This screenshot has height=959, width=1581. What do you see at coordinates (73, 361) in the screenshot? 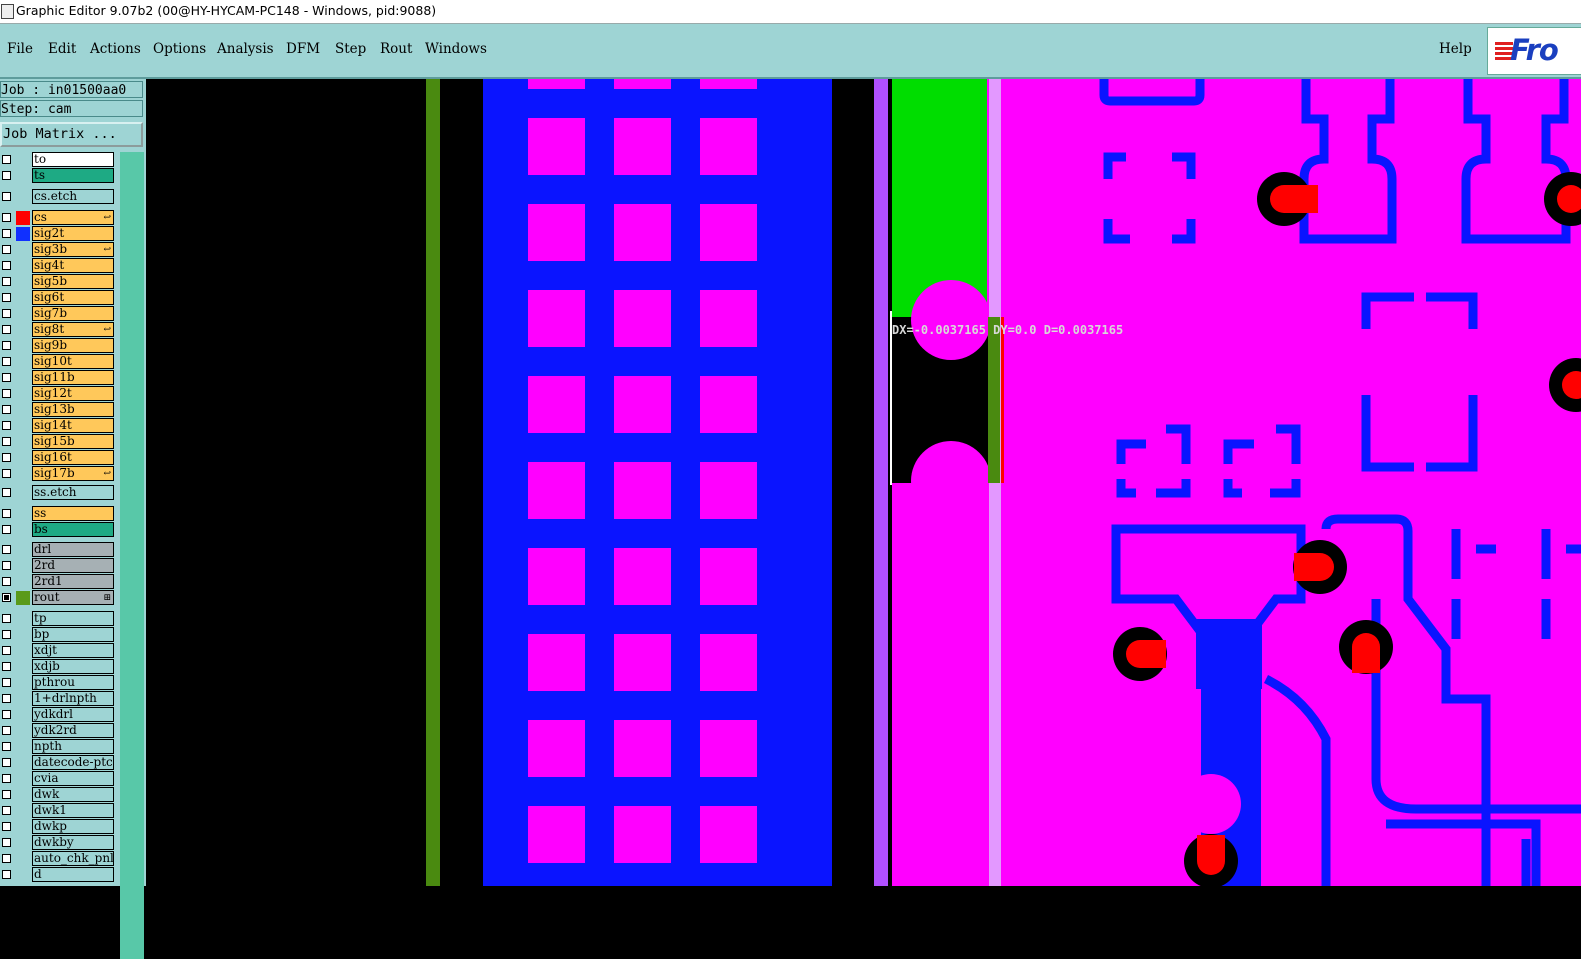
I see `layer-name: sig10t` at bounding box center [73, 361].